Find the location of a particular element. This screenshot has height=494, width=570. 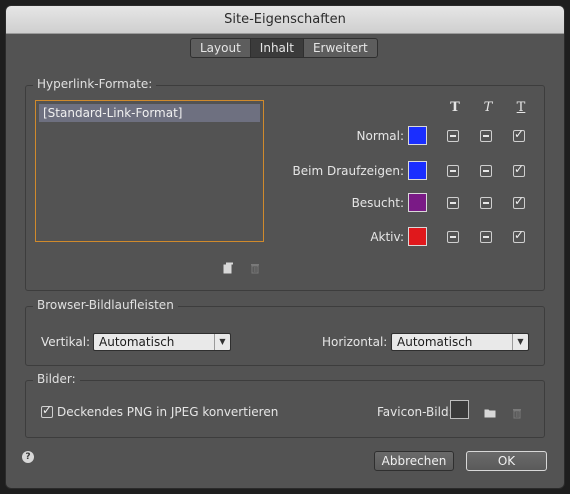

list-item: [Standard-Link-Format] is located at coordinates (149, 113).